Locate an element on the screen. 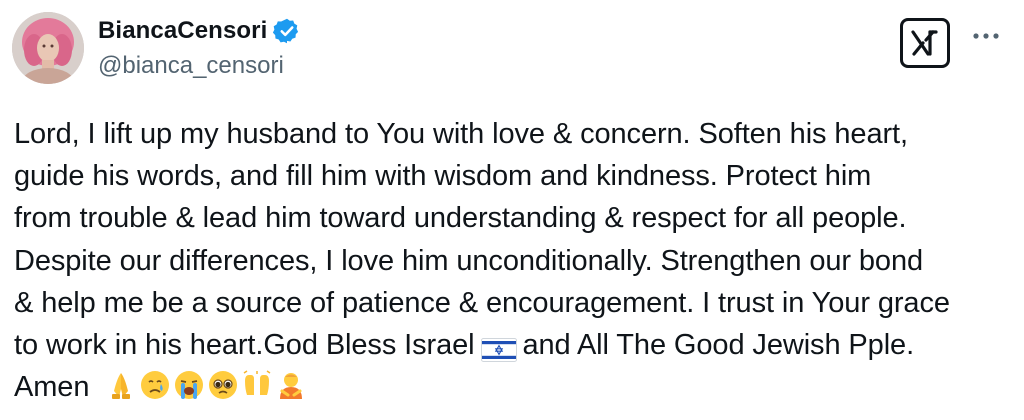 This screenshot has width=1024, height=420. display-name-row: BiancaCensori is located at coordinates (199, 31).